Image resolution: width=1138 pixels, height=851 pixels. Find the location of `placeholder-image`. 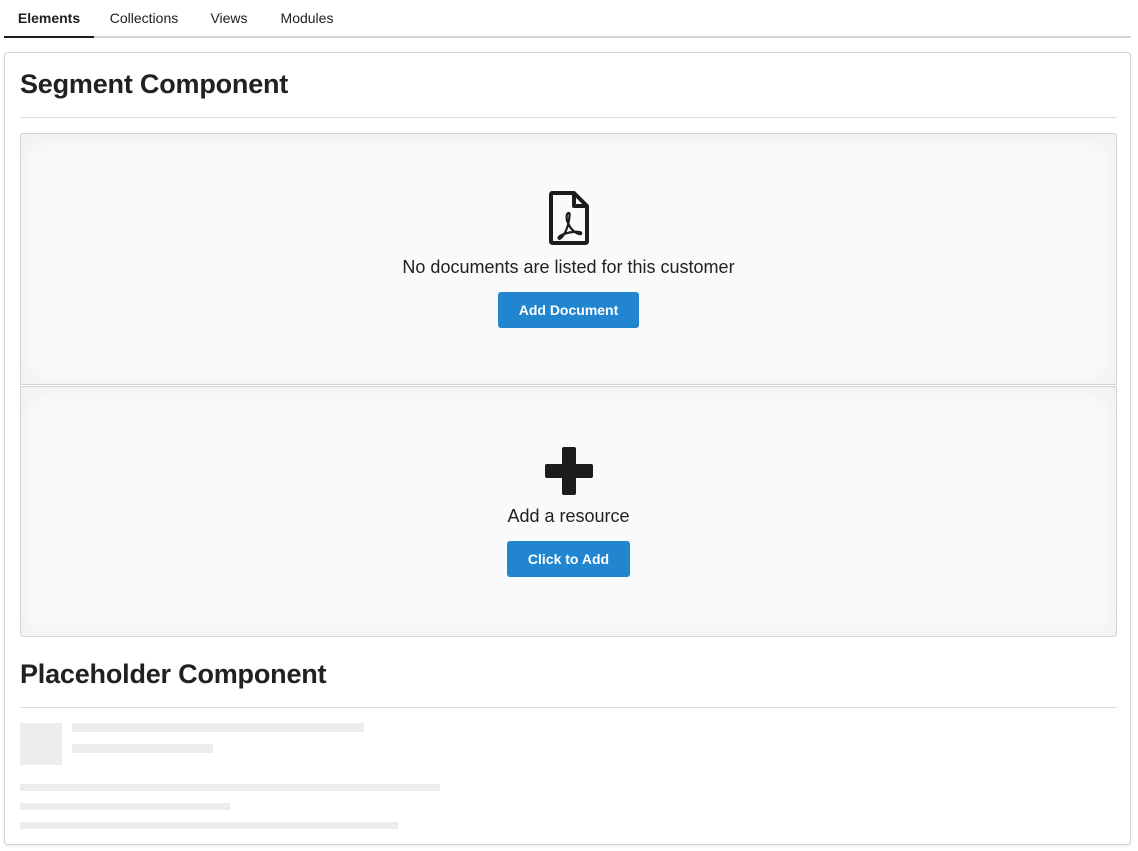

placeholder-image is located at coordinates (41, 744).